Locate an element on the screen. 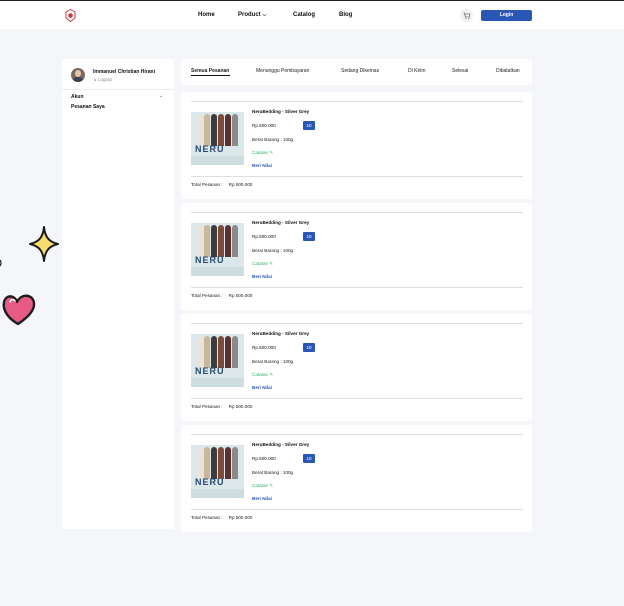 The width and height of the screenshot is (624, 606). chevron-down-icon: ⌵ is located at coordinates (264, 15).